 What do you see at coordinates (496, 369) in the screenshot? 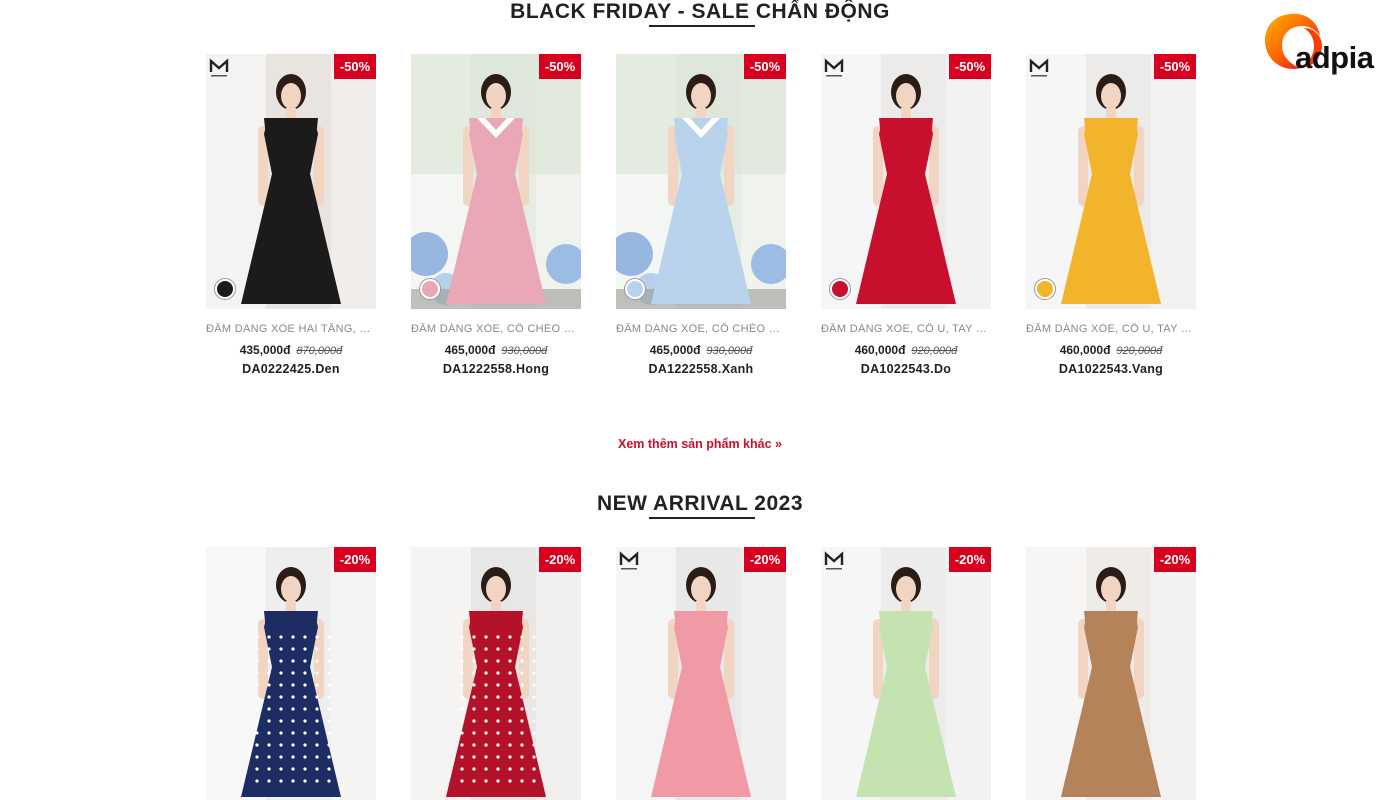
I see `product-code: DA1222558.Hong` at bounding box center [496, 369].